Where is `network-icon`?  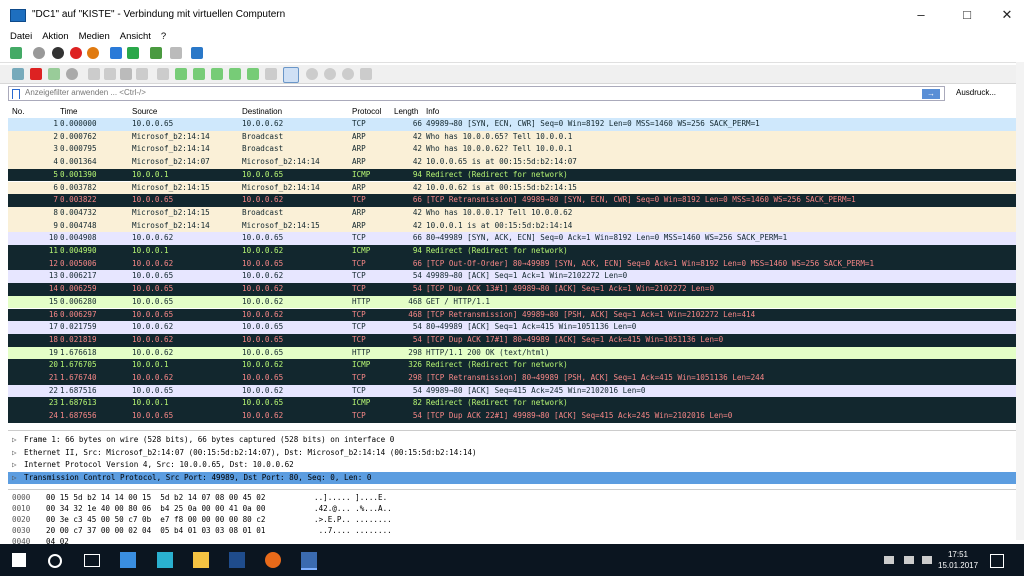 network-icon is located at coordinates (889, 560).